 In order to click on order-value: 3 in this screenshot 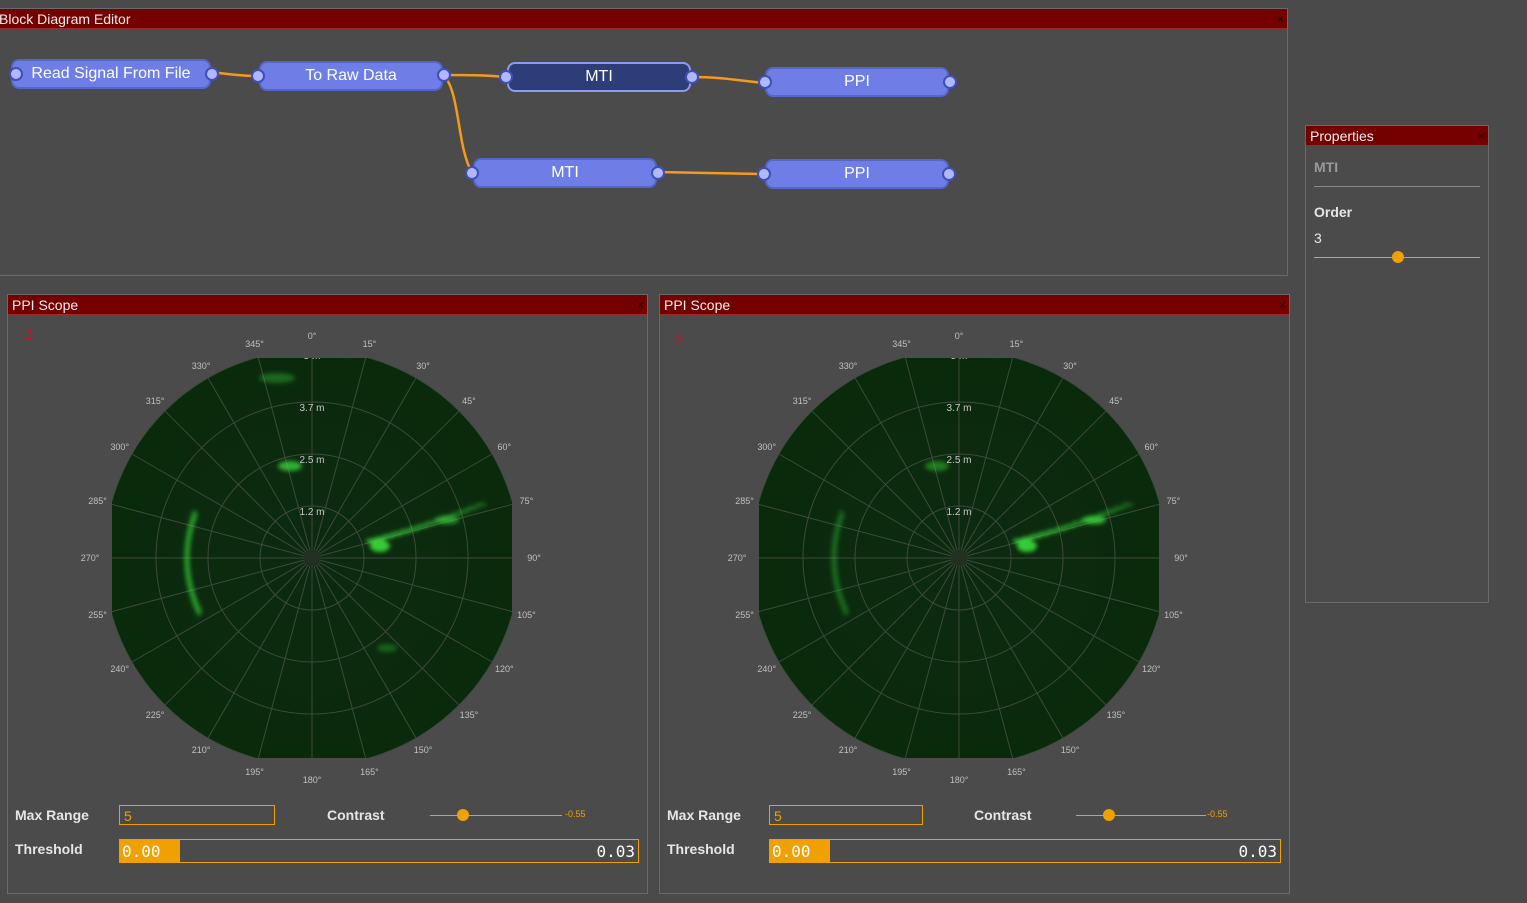, I will do `click(1318, 238)`.